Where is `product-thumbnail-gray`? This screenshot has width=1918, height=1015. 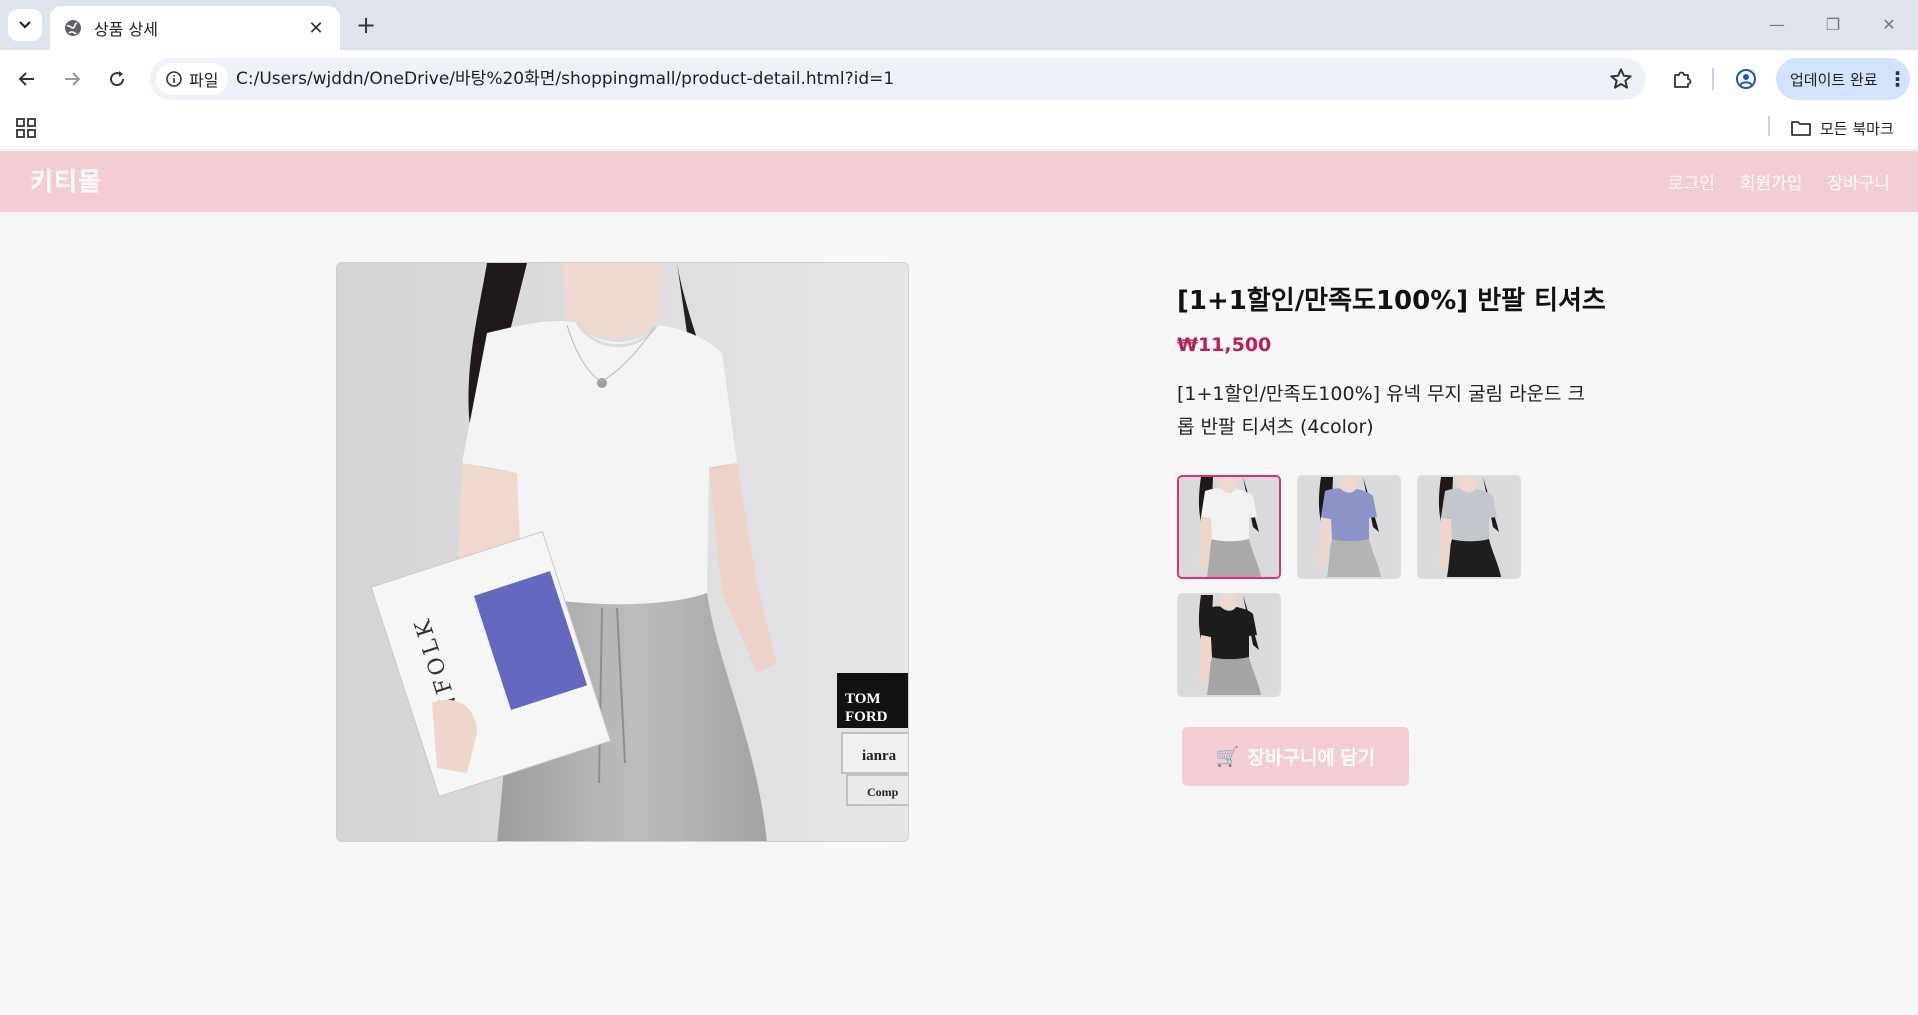
product-thumbnail-gray is located at coordinates (1469, 527).